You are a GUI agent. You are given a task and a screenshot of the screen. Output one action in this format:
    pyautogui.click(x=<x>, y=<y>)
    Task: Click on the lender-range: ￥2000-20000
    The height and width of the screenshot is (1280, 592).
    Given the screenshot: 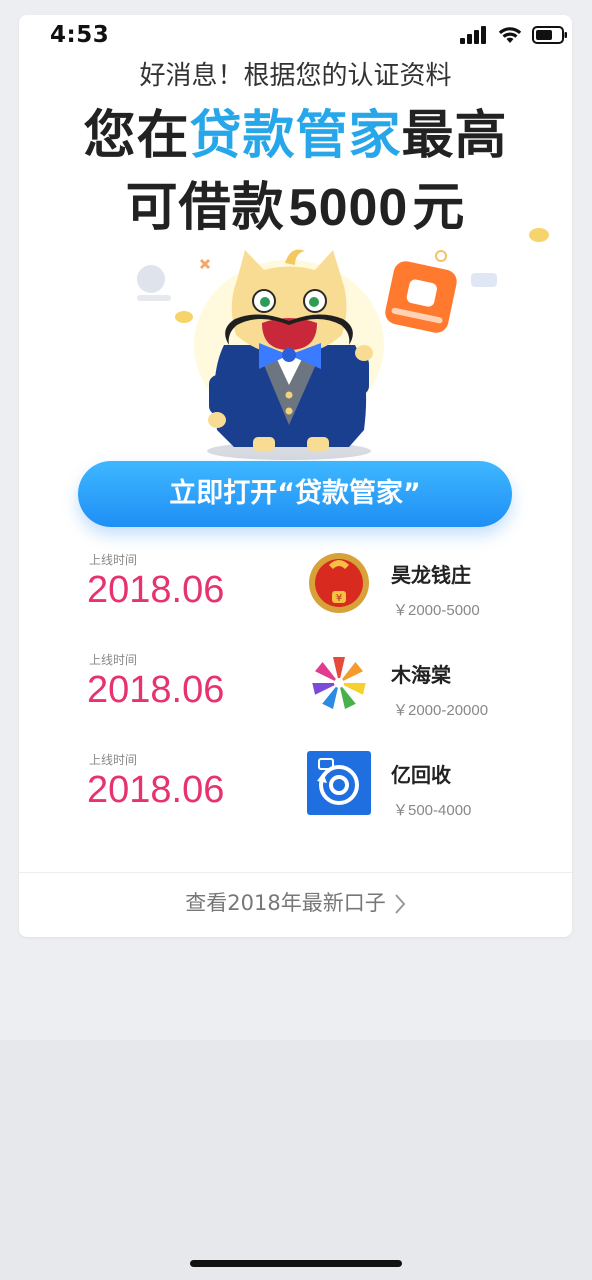 What is the action you would take?
    pyautogui.click(x=441, y=710)
    